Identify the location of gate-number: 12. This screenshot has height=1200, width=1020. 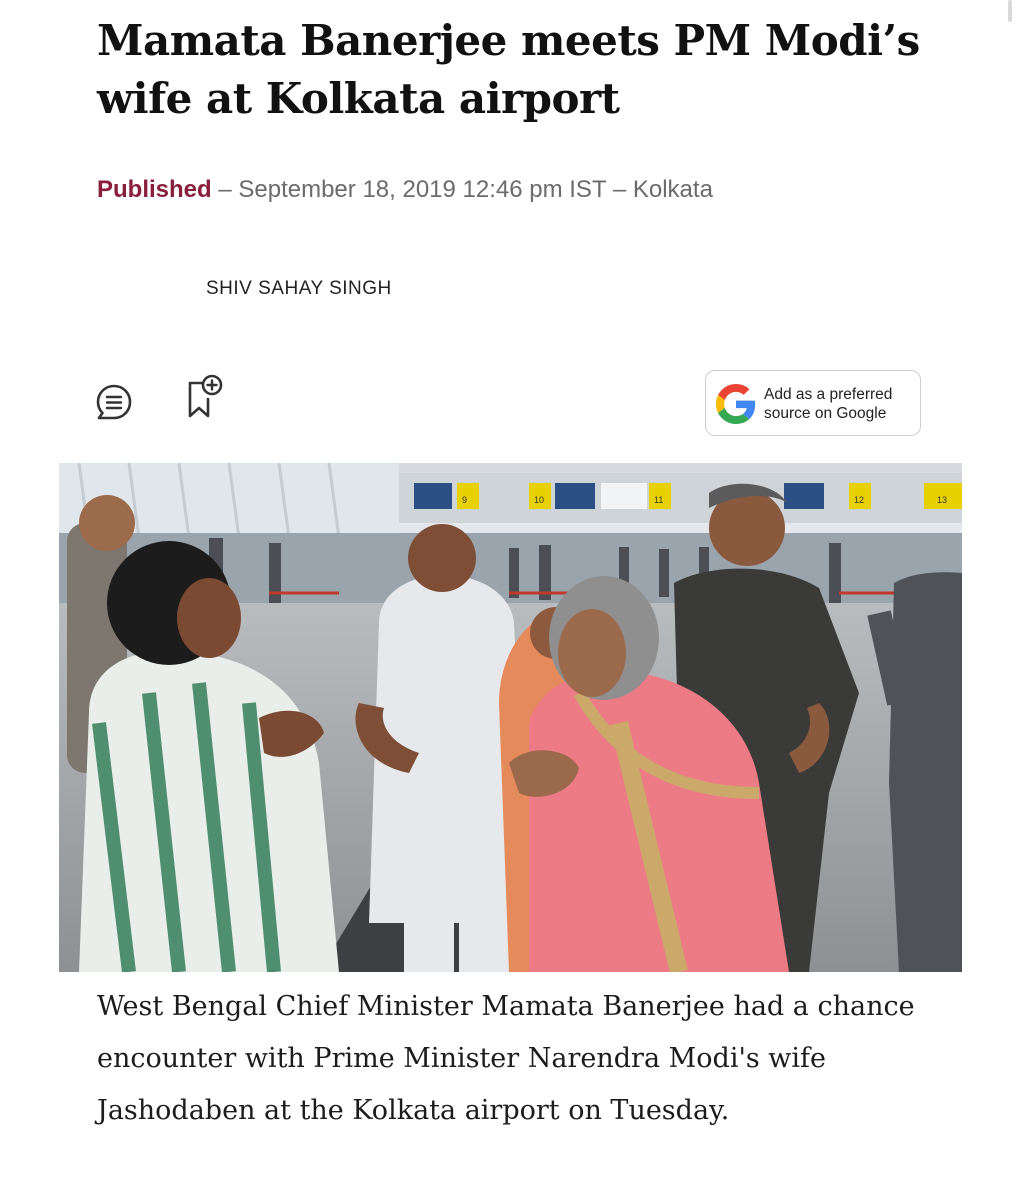
(859, 500).